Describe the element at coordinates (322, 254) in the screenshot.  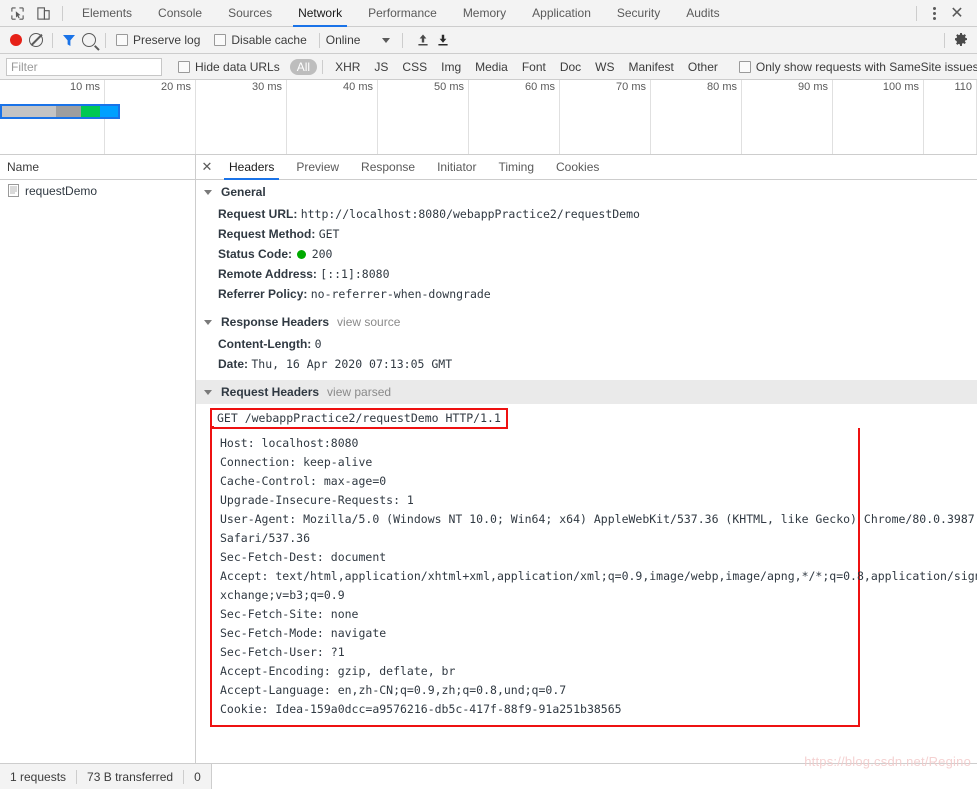
I see `header-value: 200` at that location.